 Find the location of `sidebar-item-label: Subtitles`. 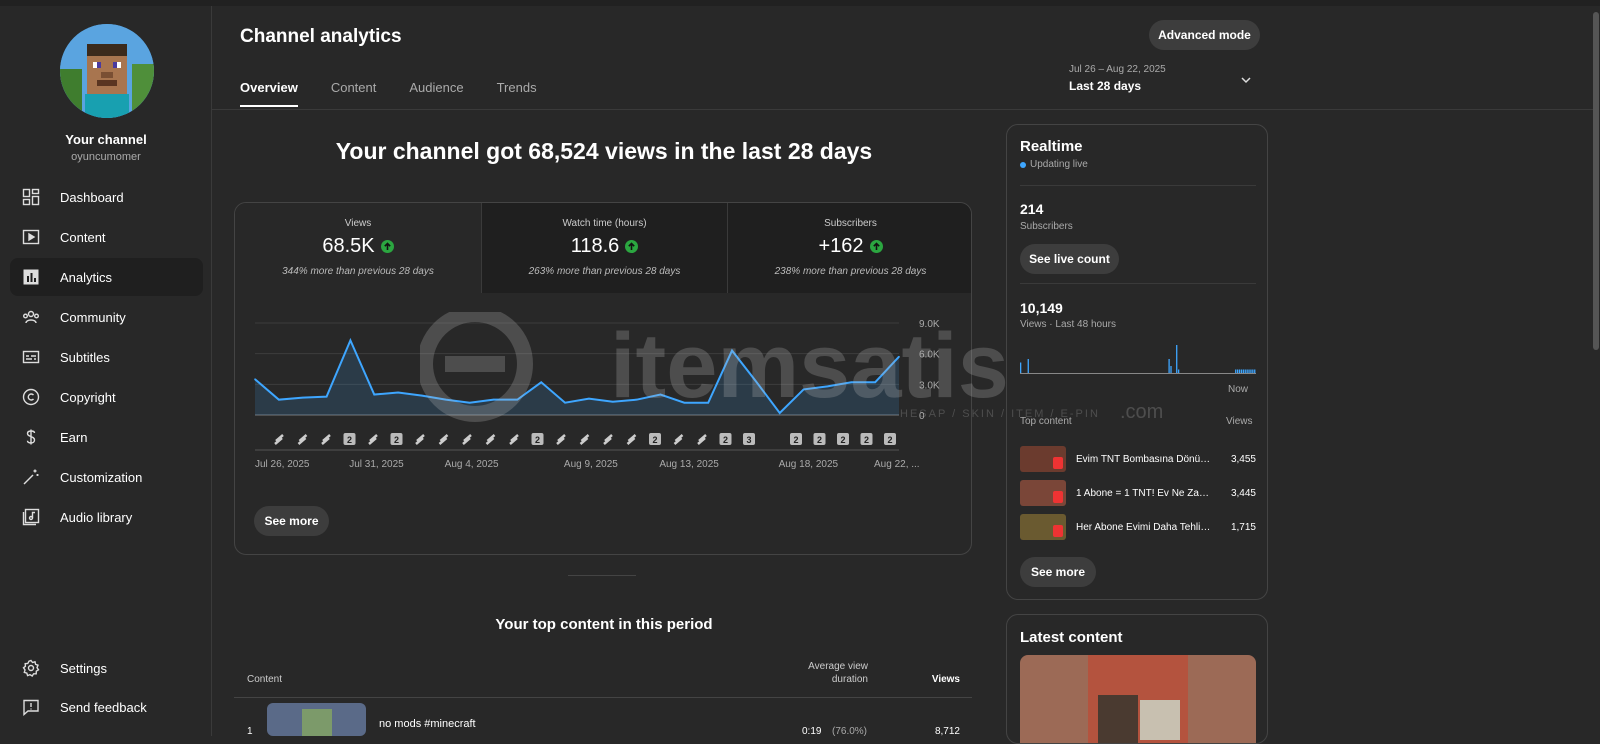

sidebar-item-label: Subtitles is located at coordinates (85, 357).